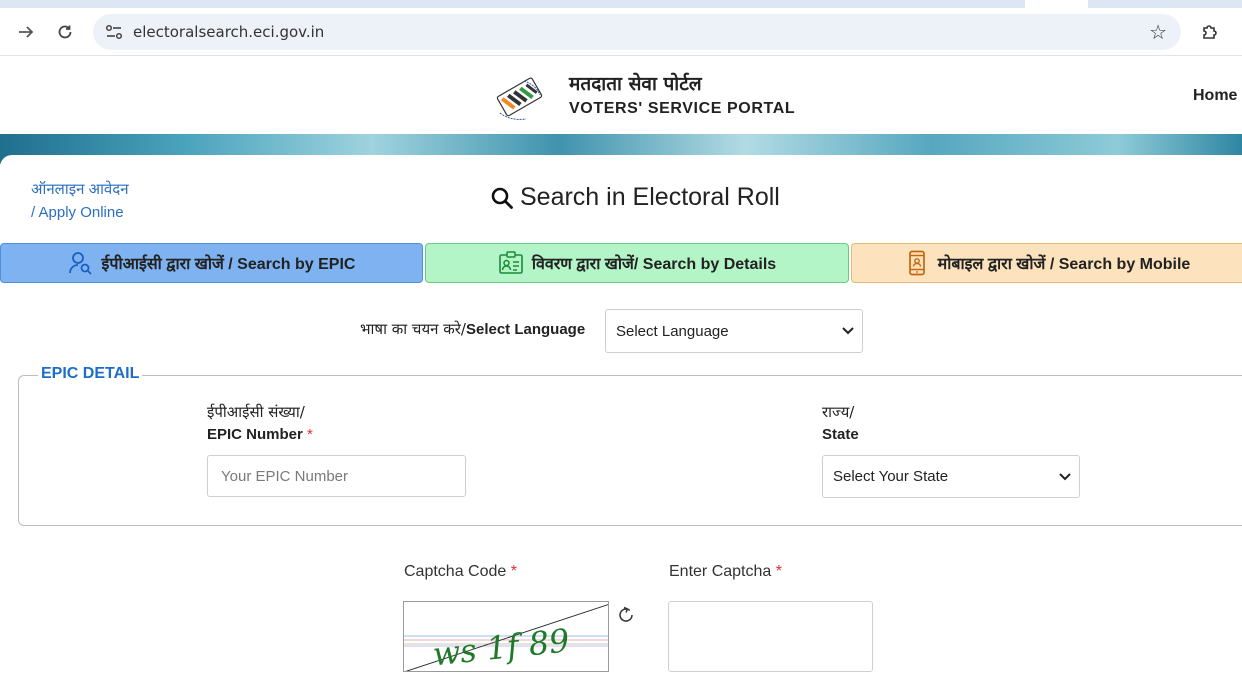 This screenshot has width=1242, height=699. What do you see at coordinates (519, 96) in the screenshot?
I see `eci-logo-icon` at bounding box center [519, 96].